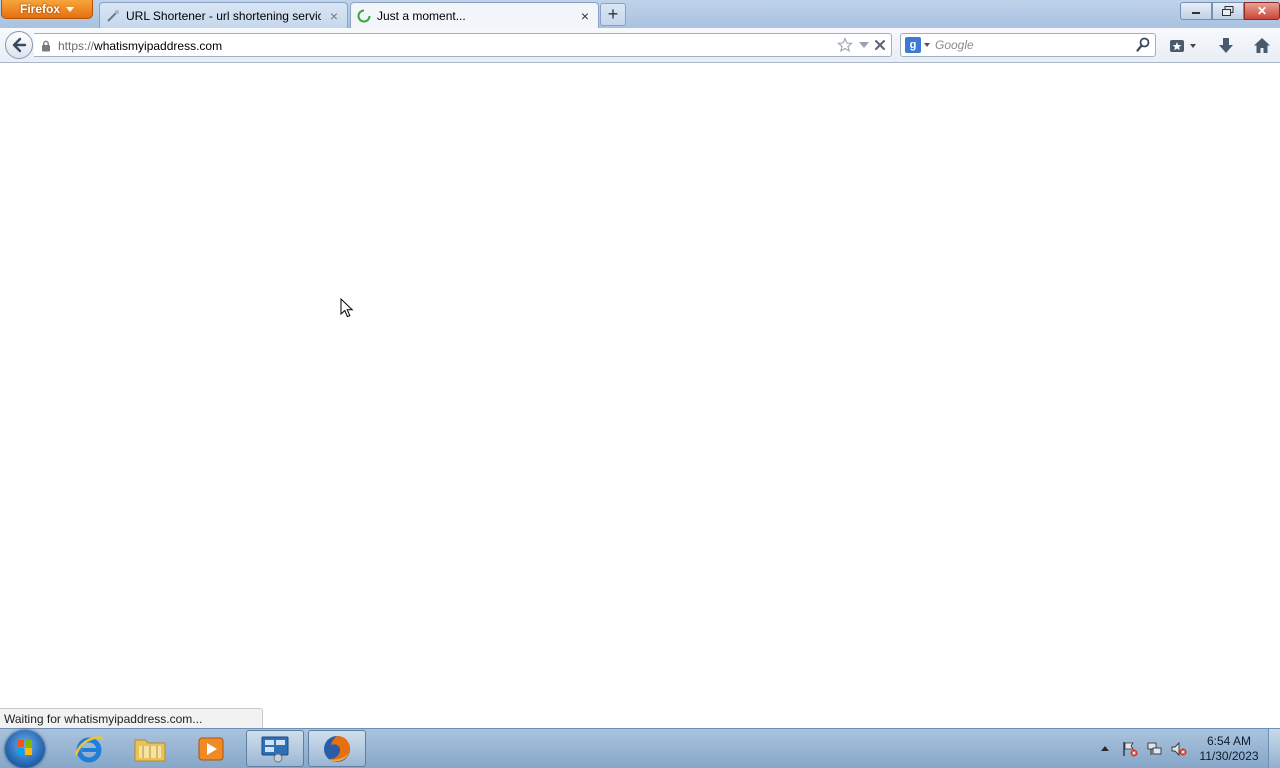 The height and width of the screenshot is (768, 1280). What do you see at coordinates (880, 45) in the screenshot?
I see `stop-loading-icon` at bounding box center [880, 45].